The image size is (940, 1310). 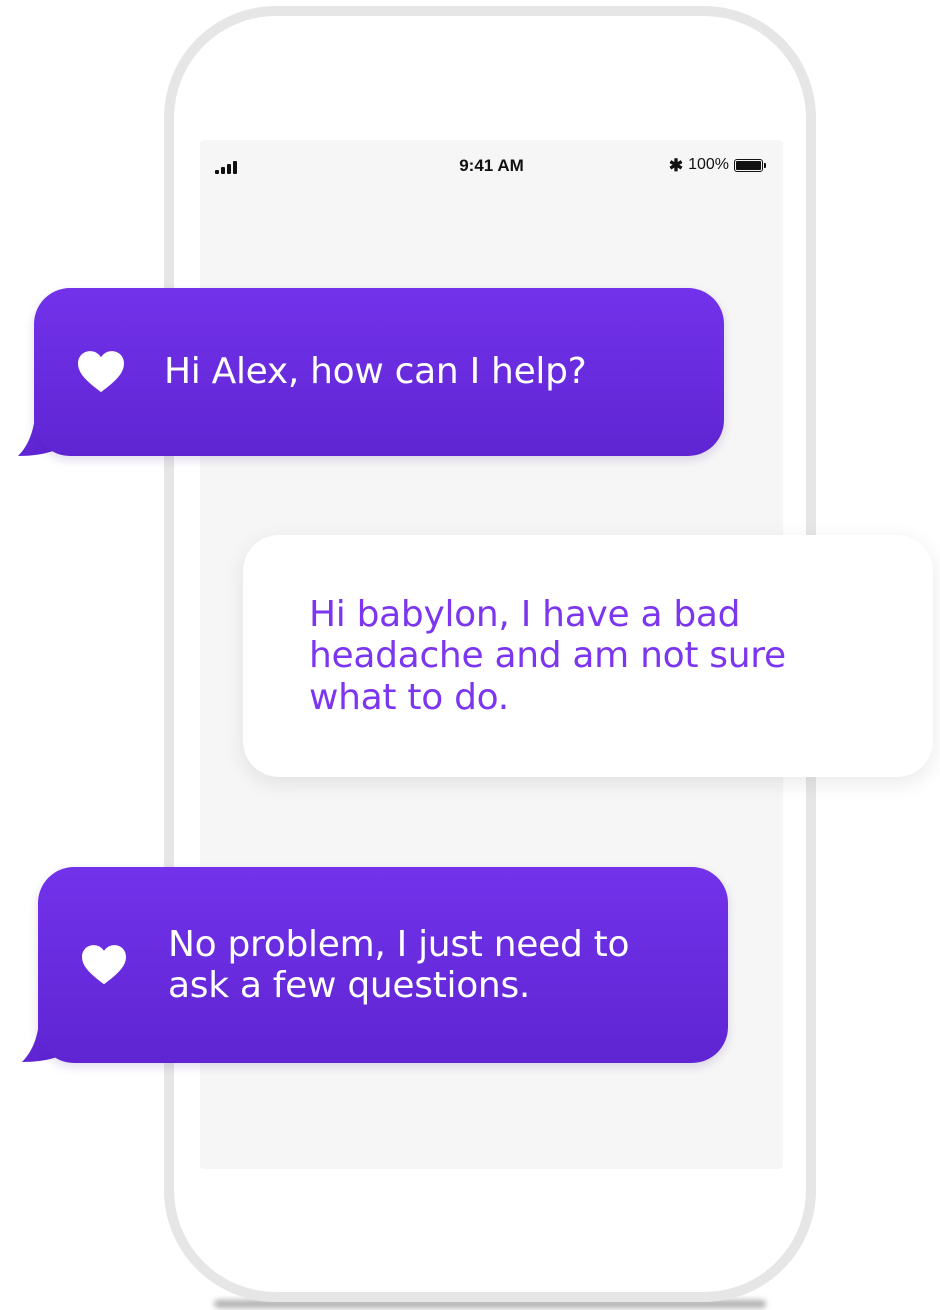 I want to click on status-bar: 9:41 AM ✱ 100%, so click(x=491, y=167).